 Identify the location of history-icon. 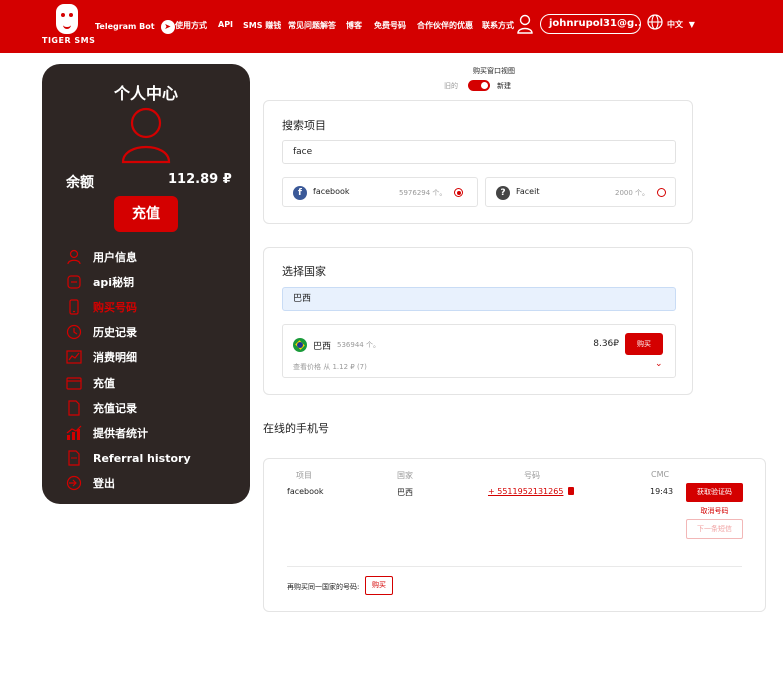
(74, 332).